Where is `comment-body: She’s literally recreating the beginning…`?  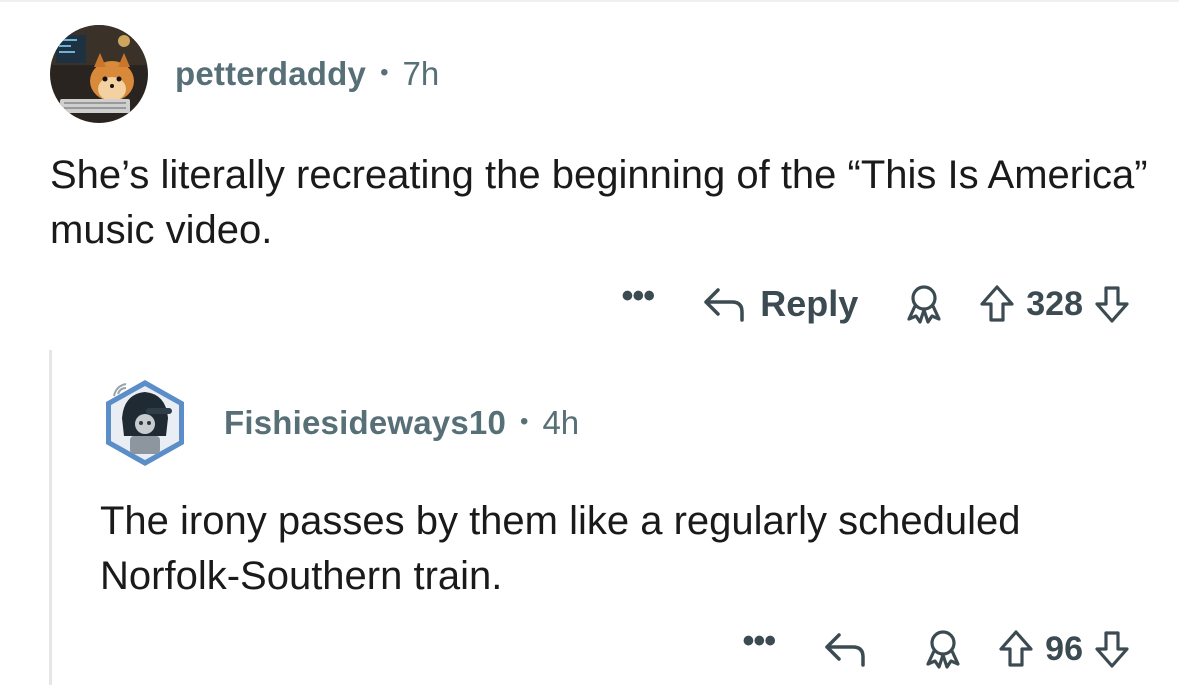
comment-body: She’s literally recreating the beginning… is located at coordinates (599, 202).